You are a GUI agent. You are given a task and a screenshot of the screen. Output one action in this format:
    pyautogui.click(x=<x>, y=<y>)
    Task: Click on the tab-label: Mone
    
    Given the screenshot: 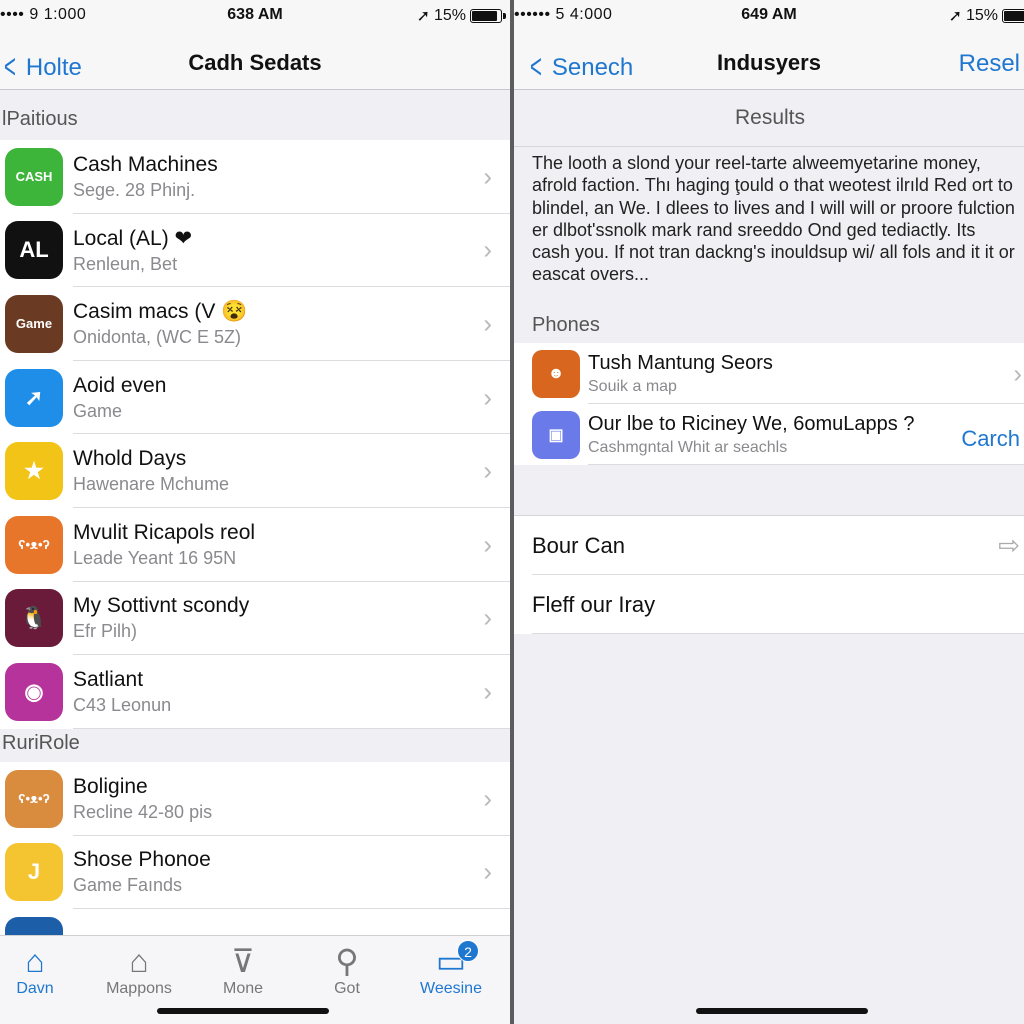 What is the action you would take?
    pyautogui.click(x=243, y=988)
    